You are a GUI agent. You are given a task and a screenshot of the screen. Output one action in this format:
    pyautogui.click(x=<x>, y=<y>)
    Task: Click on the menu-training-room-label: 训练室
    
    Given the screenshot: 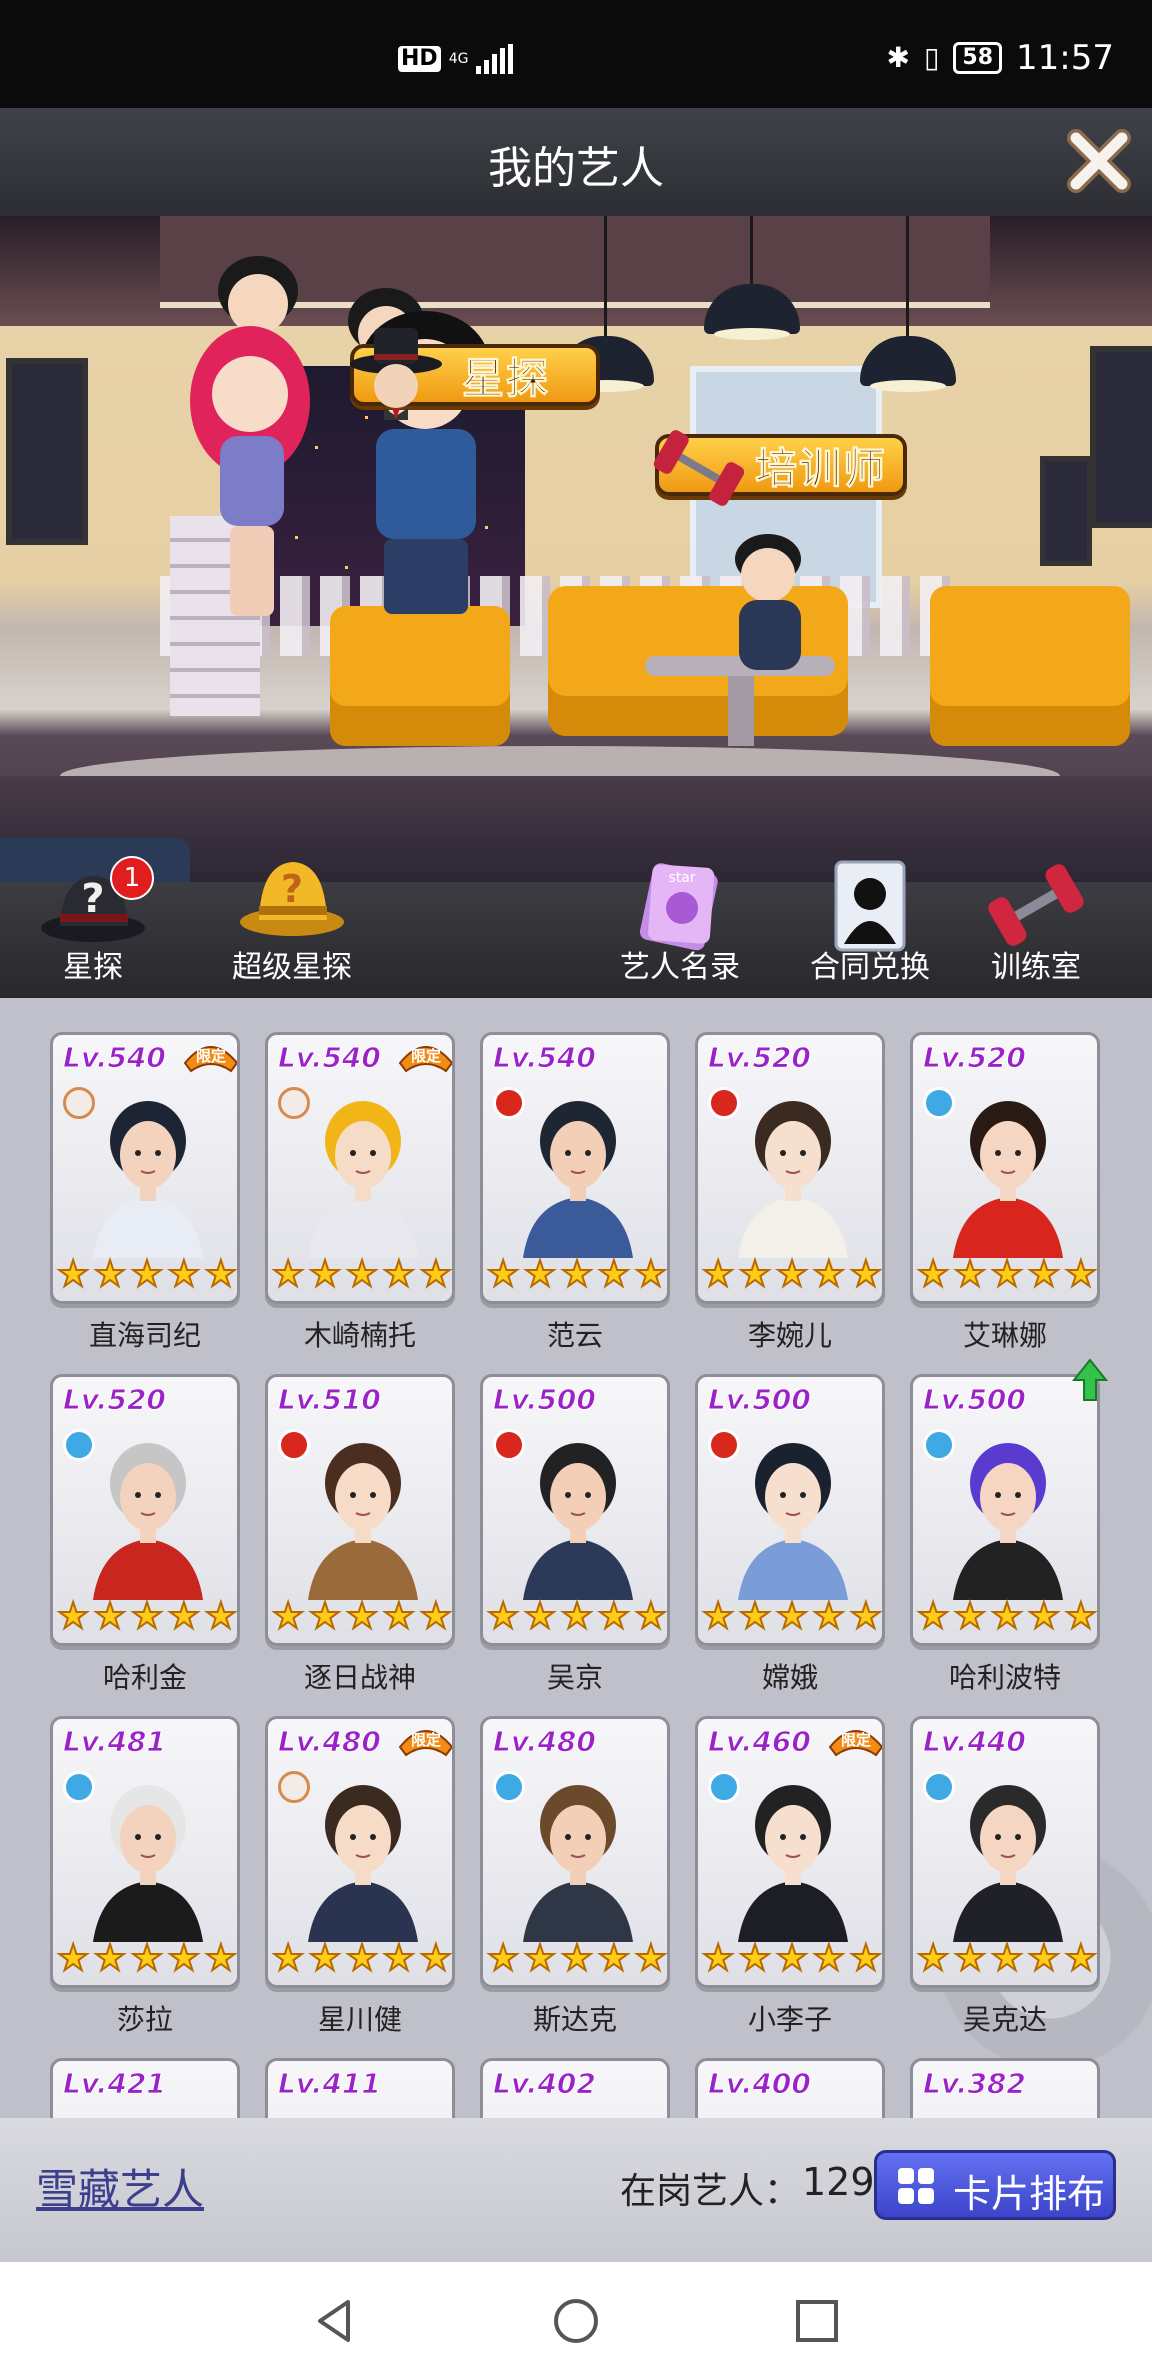 What is the action you would take?
    pyautogui.click(x=1036, y=967)
    